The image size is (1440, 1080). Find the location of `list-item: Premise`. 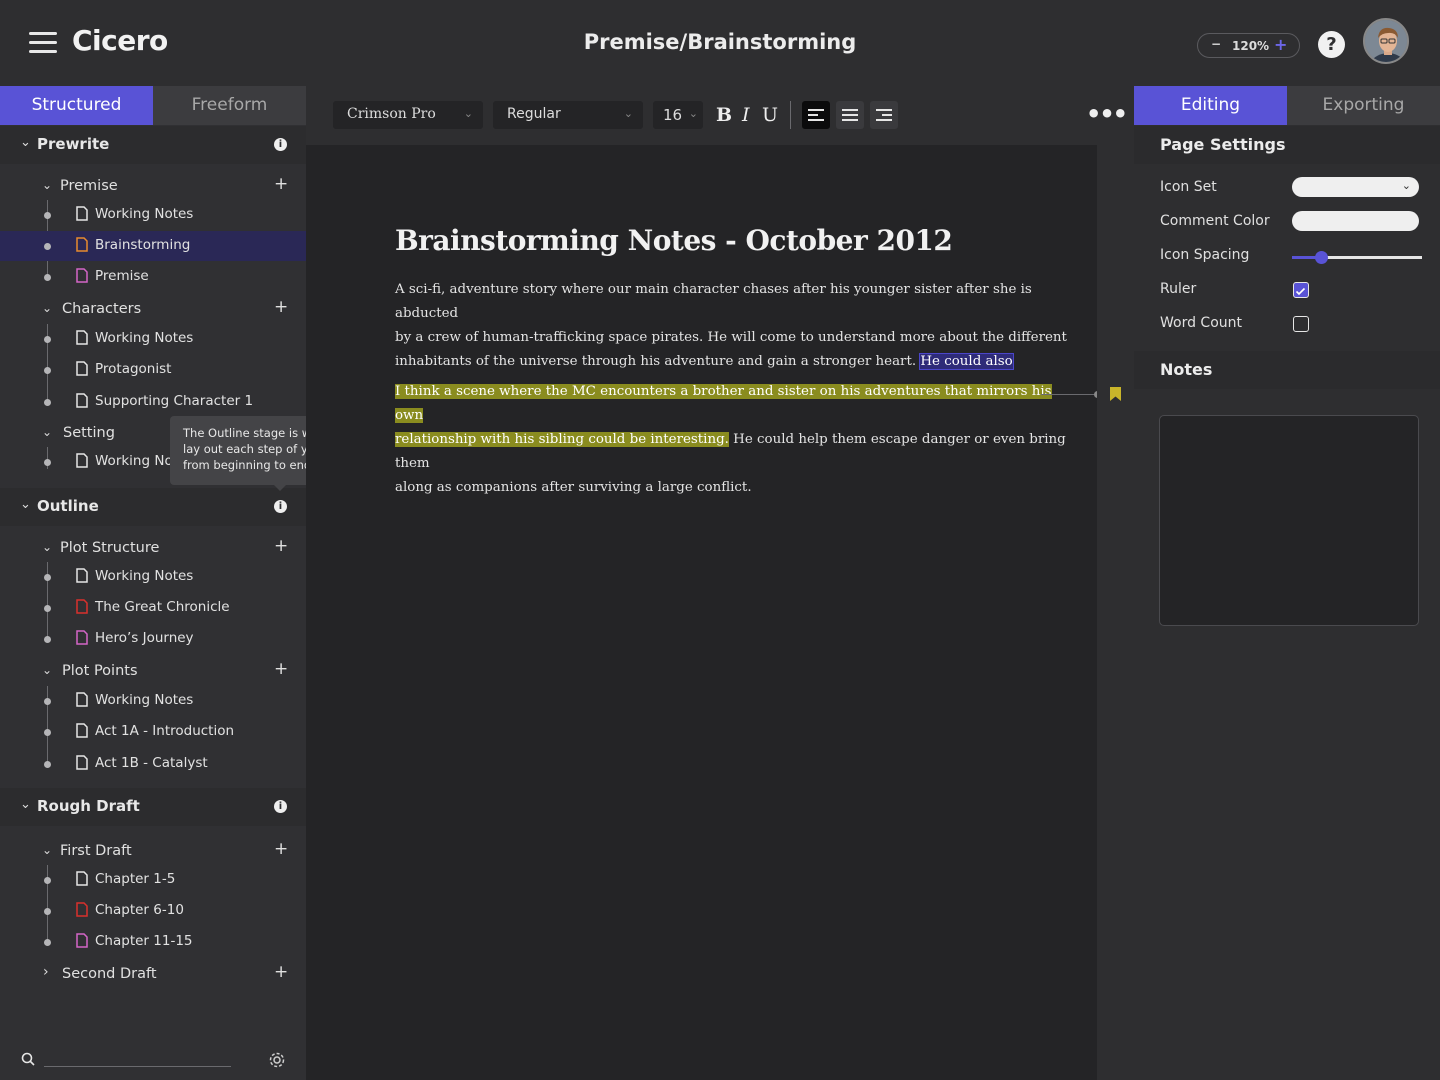

list-item: Premise is located at coordinates (153, 277).